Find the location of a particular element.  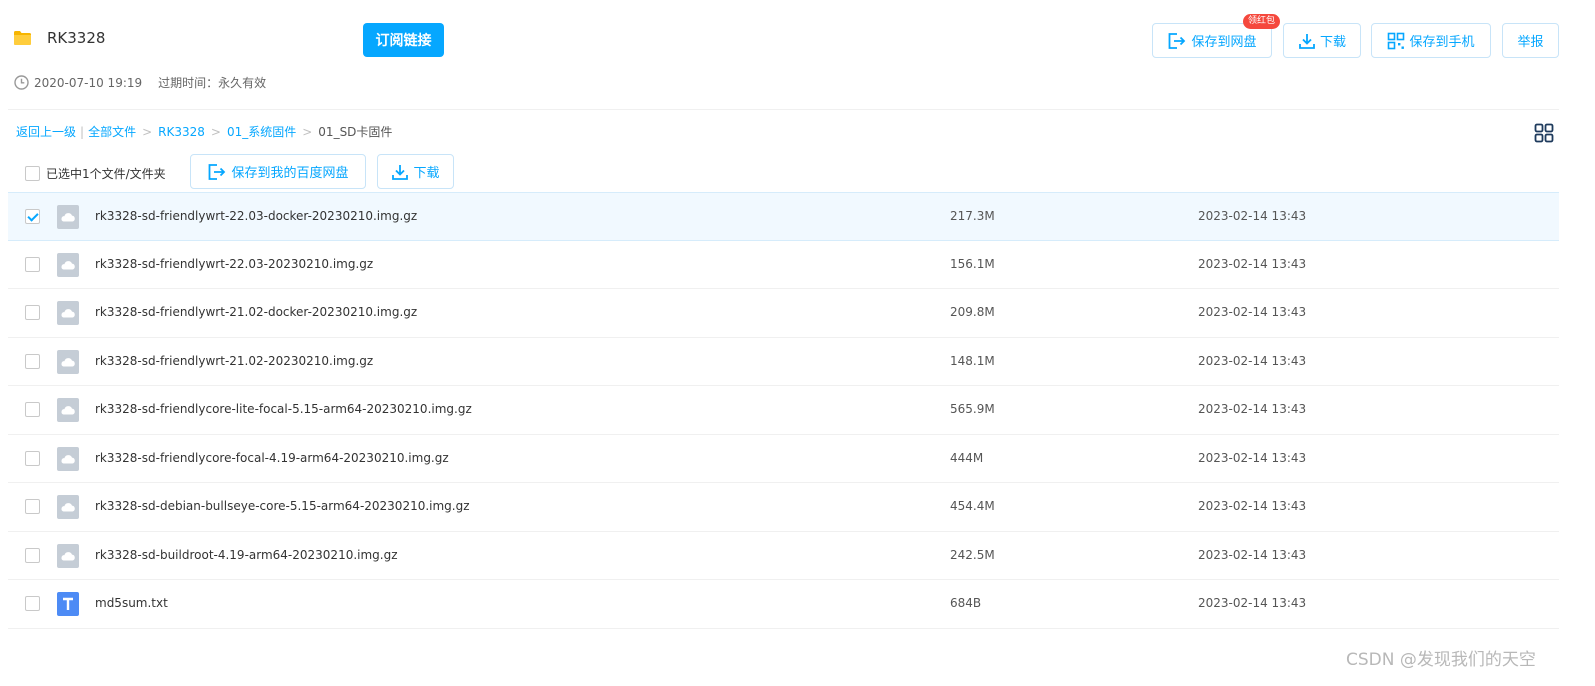

download-button: 下载 is located at coordinates (1322, 40).